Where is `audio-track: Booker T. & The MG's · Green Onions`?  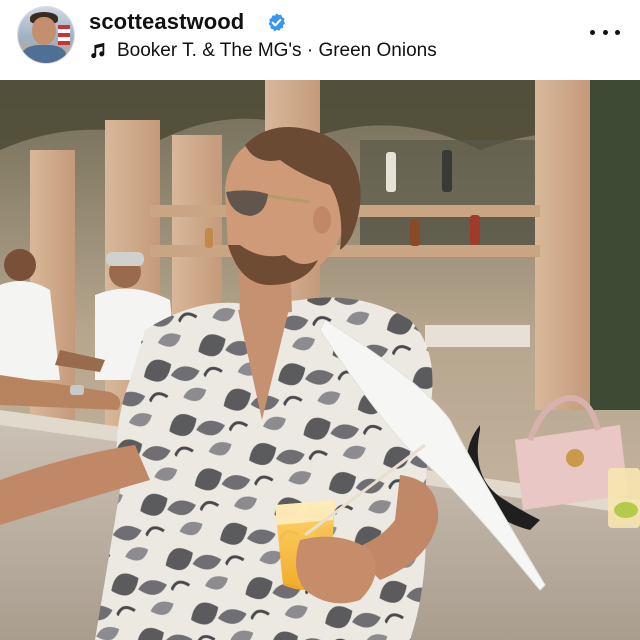 audio-track: Booker T. & The MG's · Green Onions is located at coordinates (263, 51).